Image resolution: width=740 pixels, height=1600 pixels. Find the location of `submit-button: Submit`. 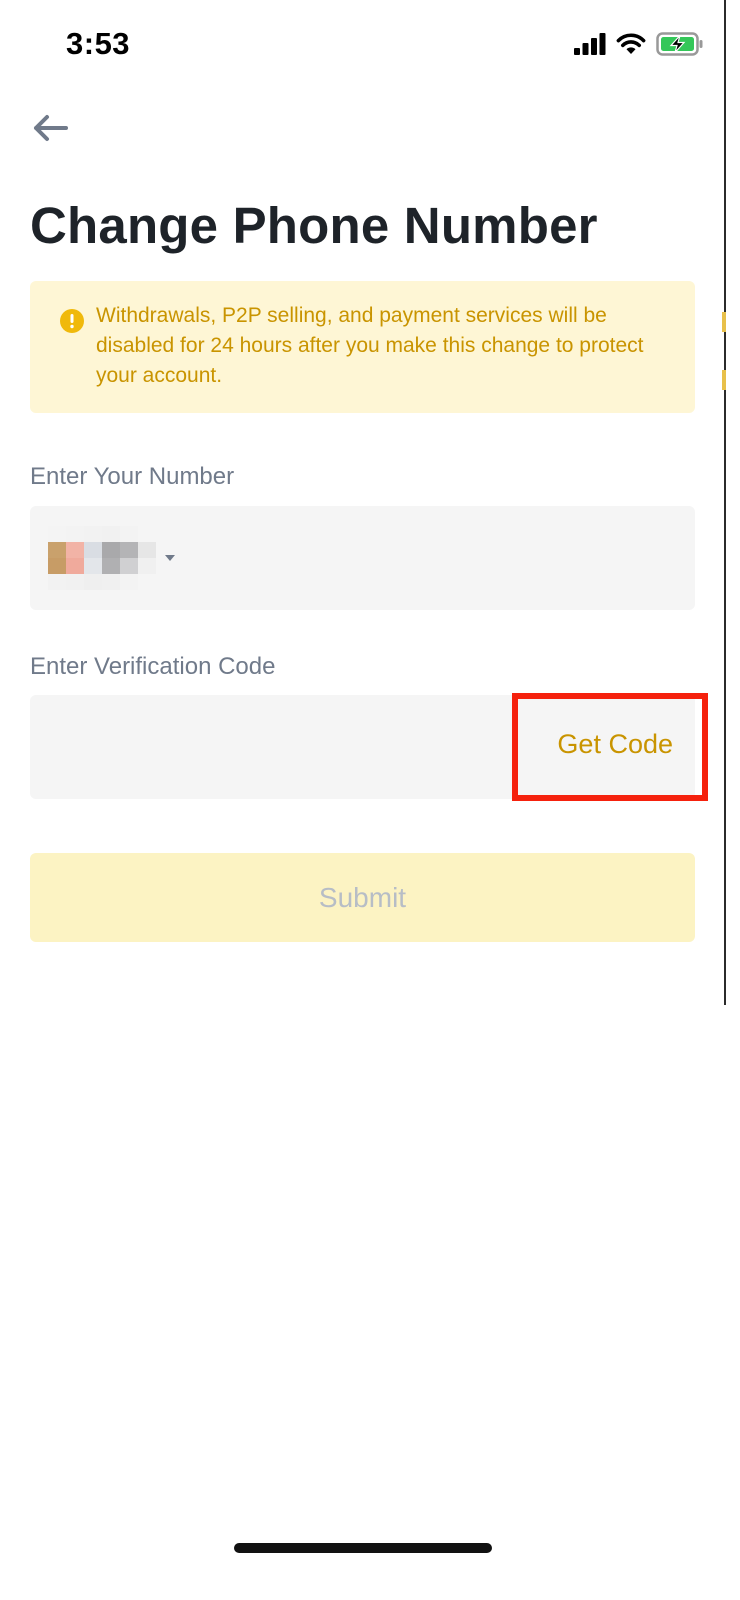

submit-button: Submit is located at coordinates (362, 897).